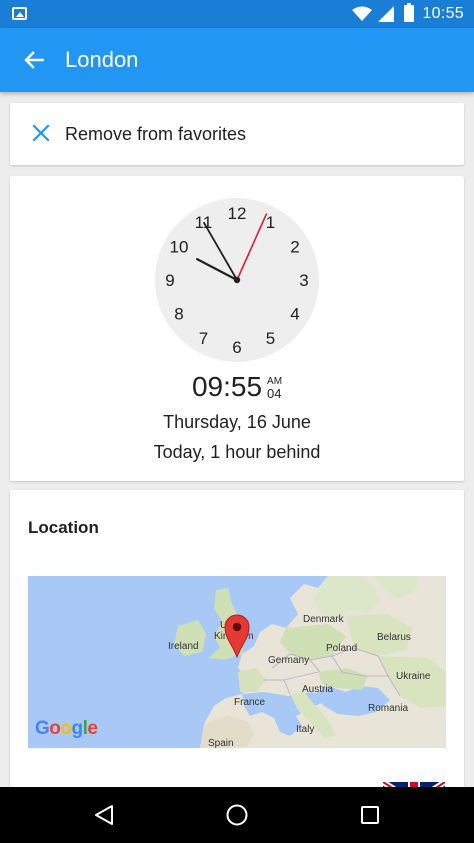 Image resolution: width=474 pixels, height=843 pixels. Describe the element at coordinates (237, 636) in the screenshot. I see `location-pin-icon` at that location.